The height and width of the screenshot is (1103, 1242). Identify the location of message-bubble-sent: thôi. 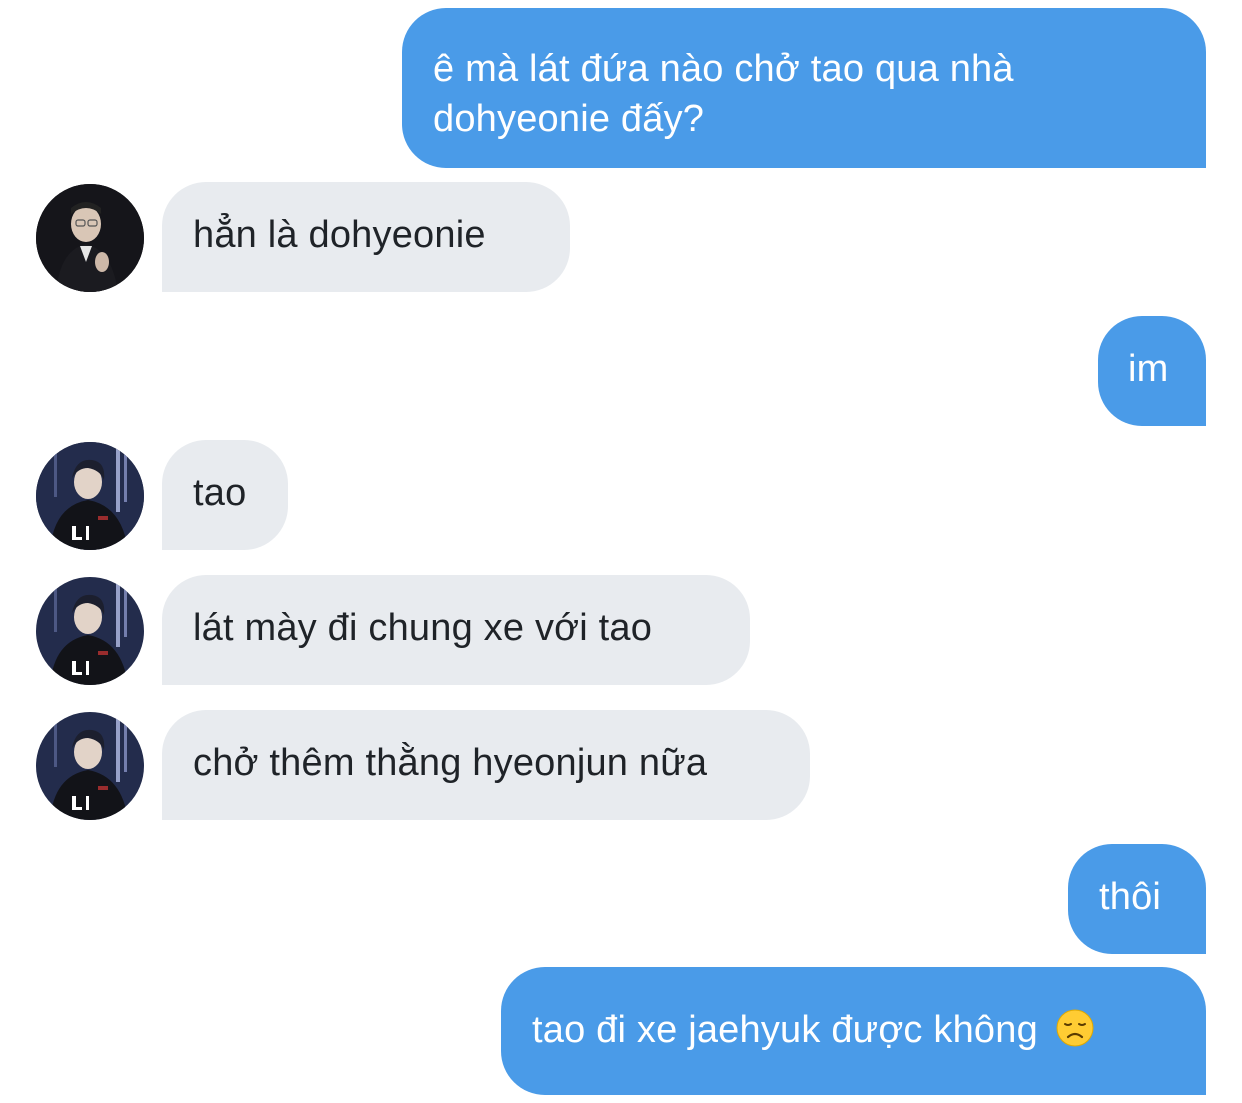
(1137, 899).